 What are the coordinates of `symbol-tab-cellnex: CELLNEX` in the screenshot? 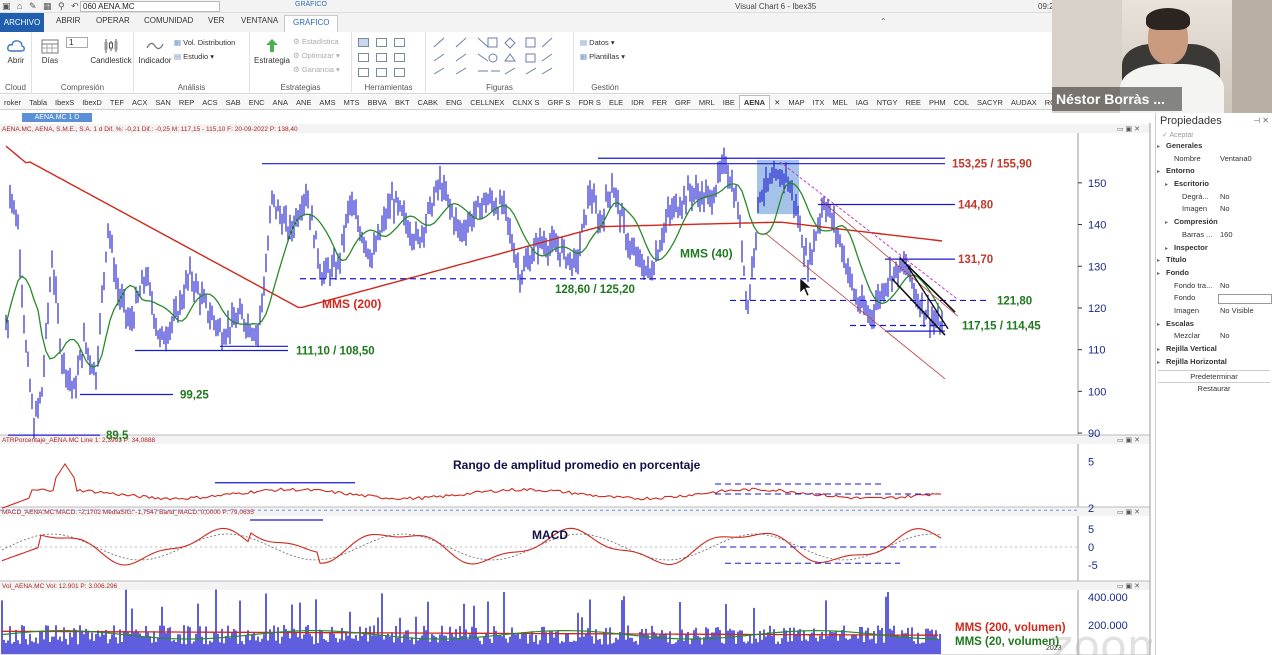 It's located at (487, 102).